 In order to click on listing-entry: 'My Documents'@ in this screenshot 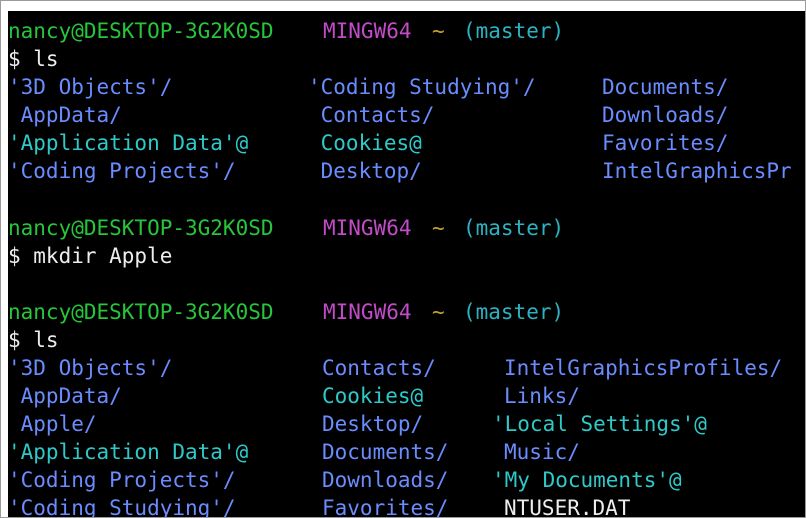, I will do `click(587, 480)`.